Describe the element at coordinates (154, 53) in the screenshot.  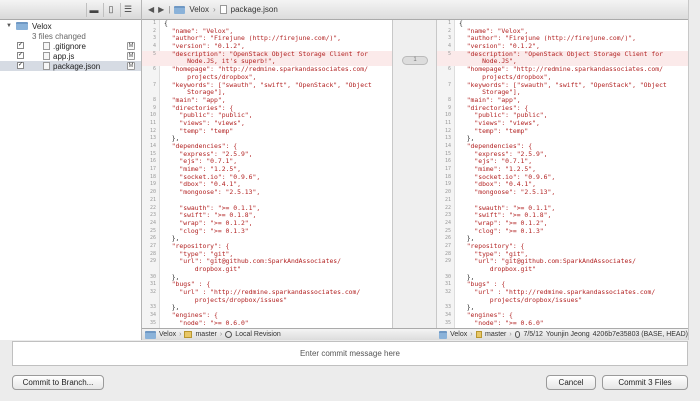
I see `line-number: 5` at that location.